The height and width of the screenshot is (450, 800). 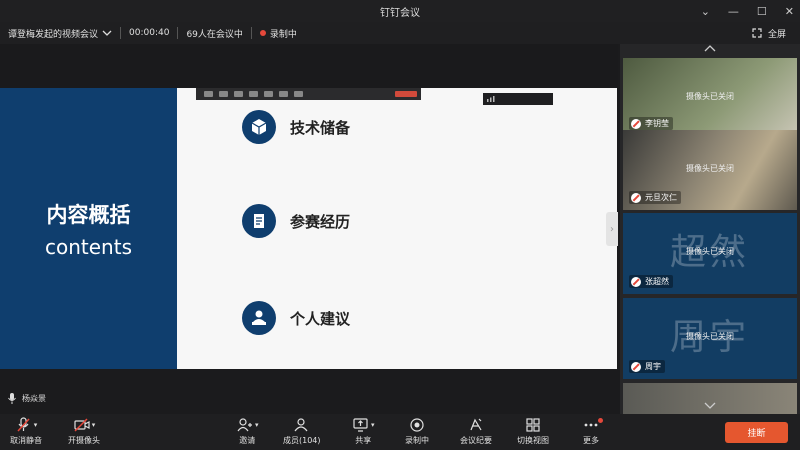 I want to click on share-screen-icon: ▾, so click(x=363, y=425).